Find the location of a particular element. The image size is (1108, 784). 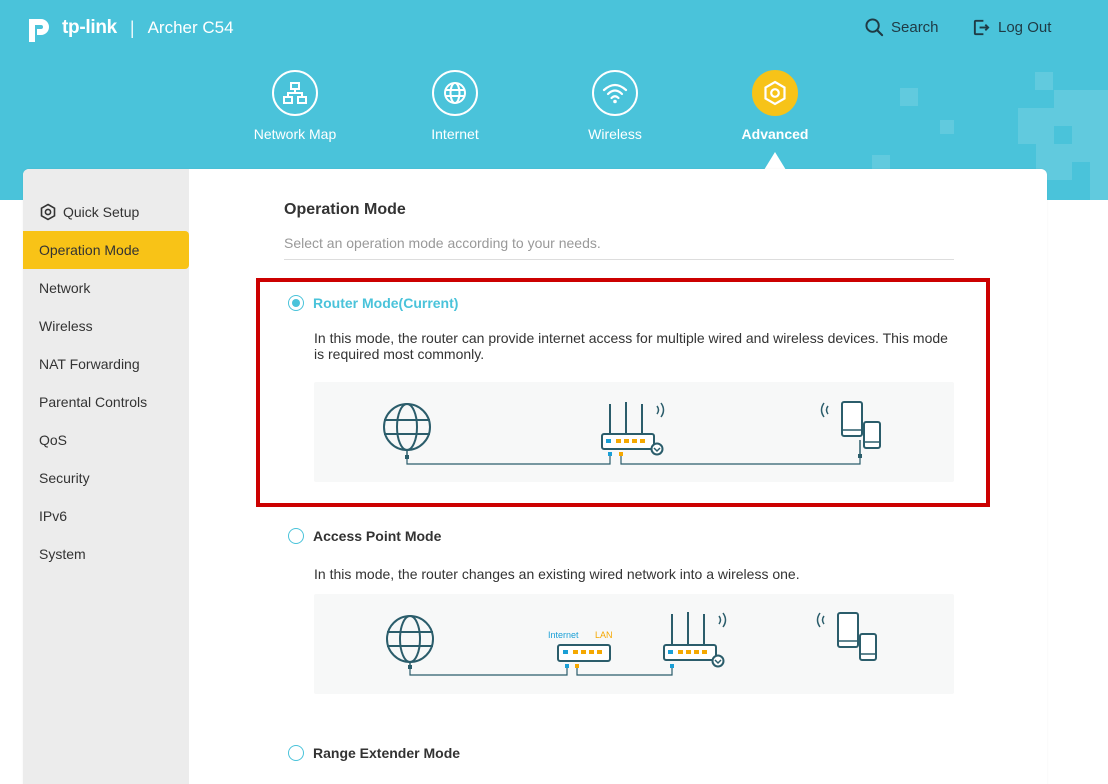

existing-router-icon: Internet LAN is located at coordinates (580, 649).